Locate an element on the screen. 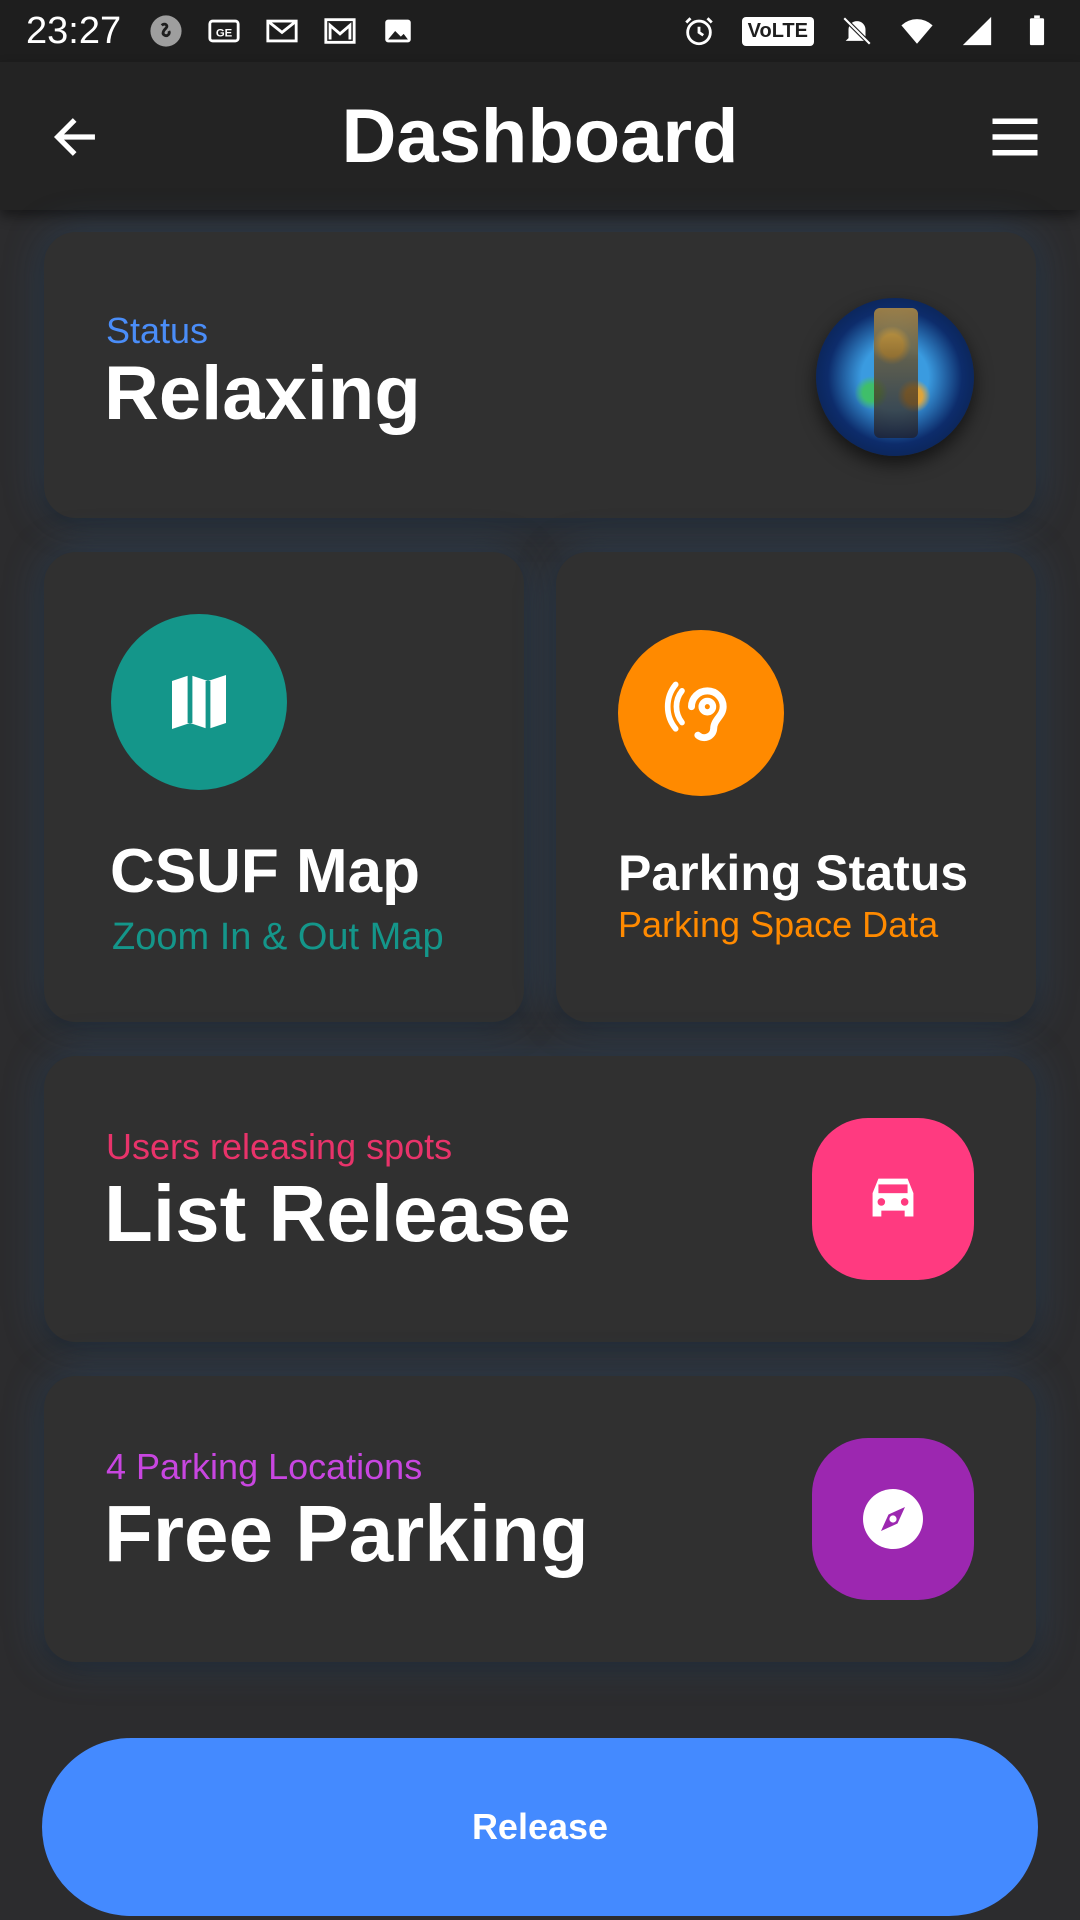 The image size is (1080, 1920). menu-button is located at coordinates (1015, 137).